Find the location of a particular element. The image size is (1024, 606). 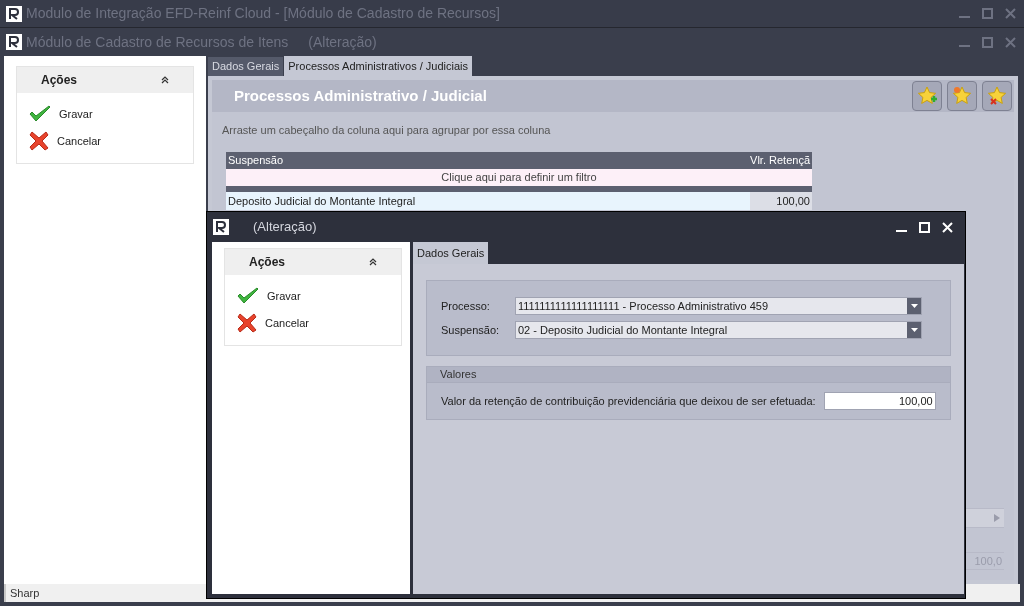

field-label: Valor da retenção de contribuição previdenciária que deixou de ser efetuada: is located at coordinates (628, 401).